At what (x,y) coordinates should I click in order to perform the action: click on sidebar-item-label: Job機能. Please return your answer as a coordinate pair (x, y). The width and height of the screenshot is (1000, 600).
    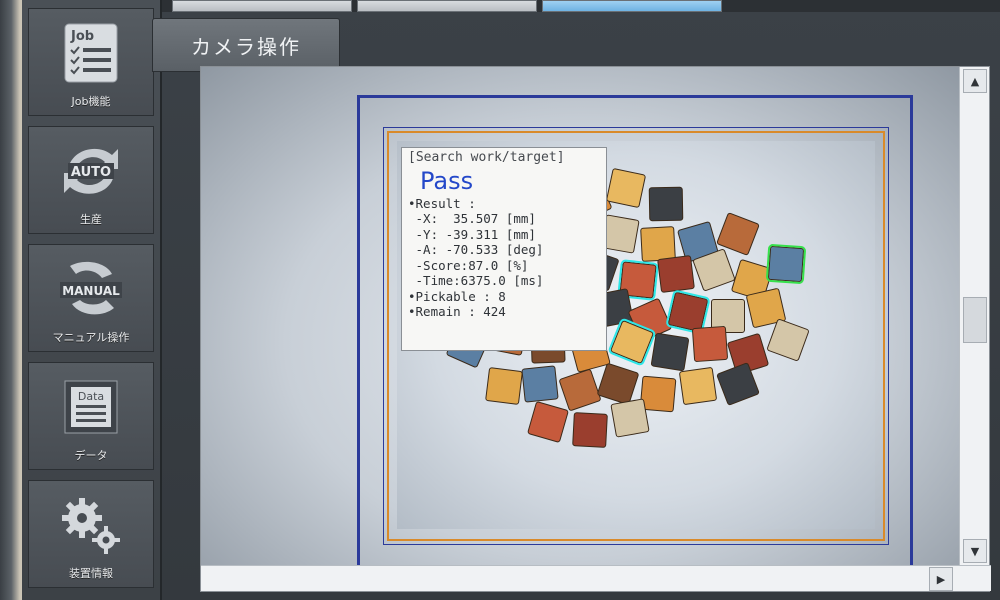
    Looking at the image, I should click on (91, 101).